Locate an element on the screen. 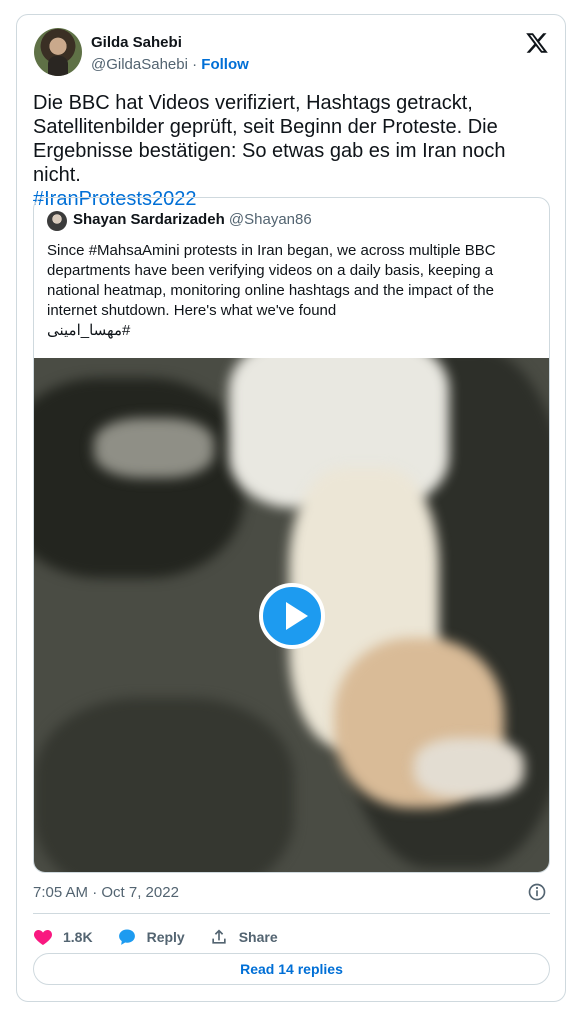  divider is located at coordinates (291, 913).